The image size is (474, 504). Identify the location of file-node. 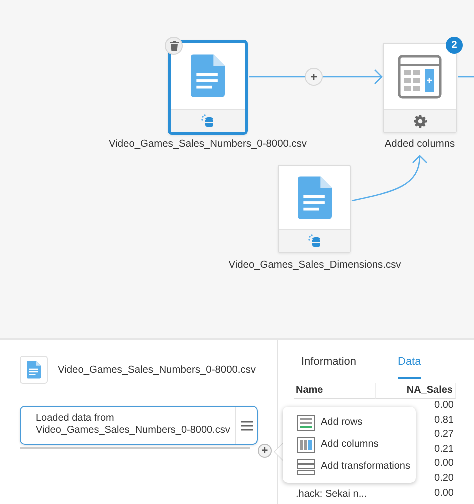
(208, 87).